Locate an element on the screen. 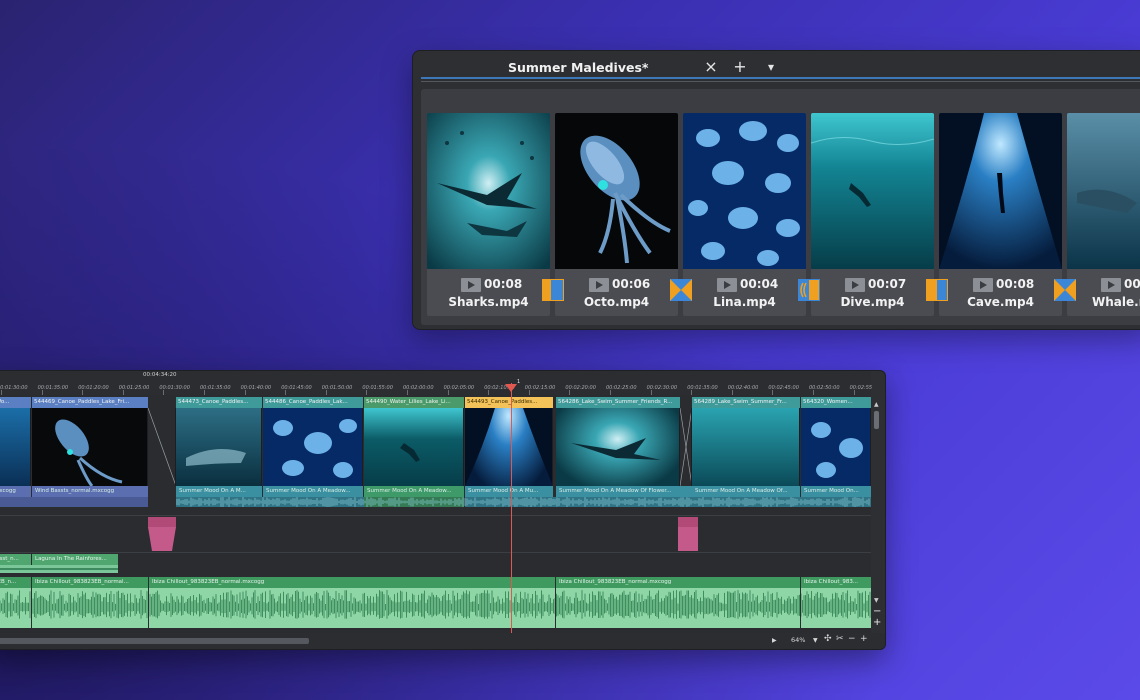  transition-ripple-icon is located at coordinates (809, 290).